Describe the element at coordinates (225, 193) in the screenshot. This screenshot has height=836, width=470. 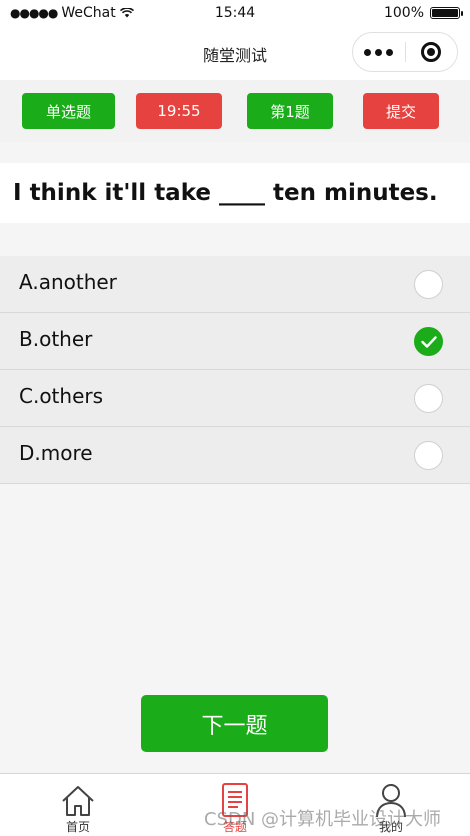
I see `question-text: I think it'll take ____ ten minutes.` at that location.